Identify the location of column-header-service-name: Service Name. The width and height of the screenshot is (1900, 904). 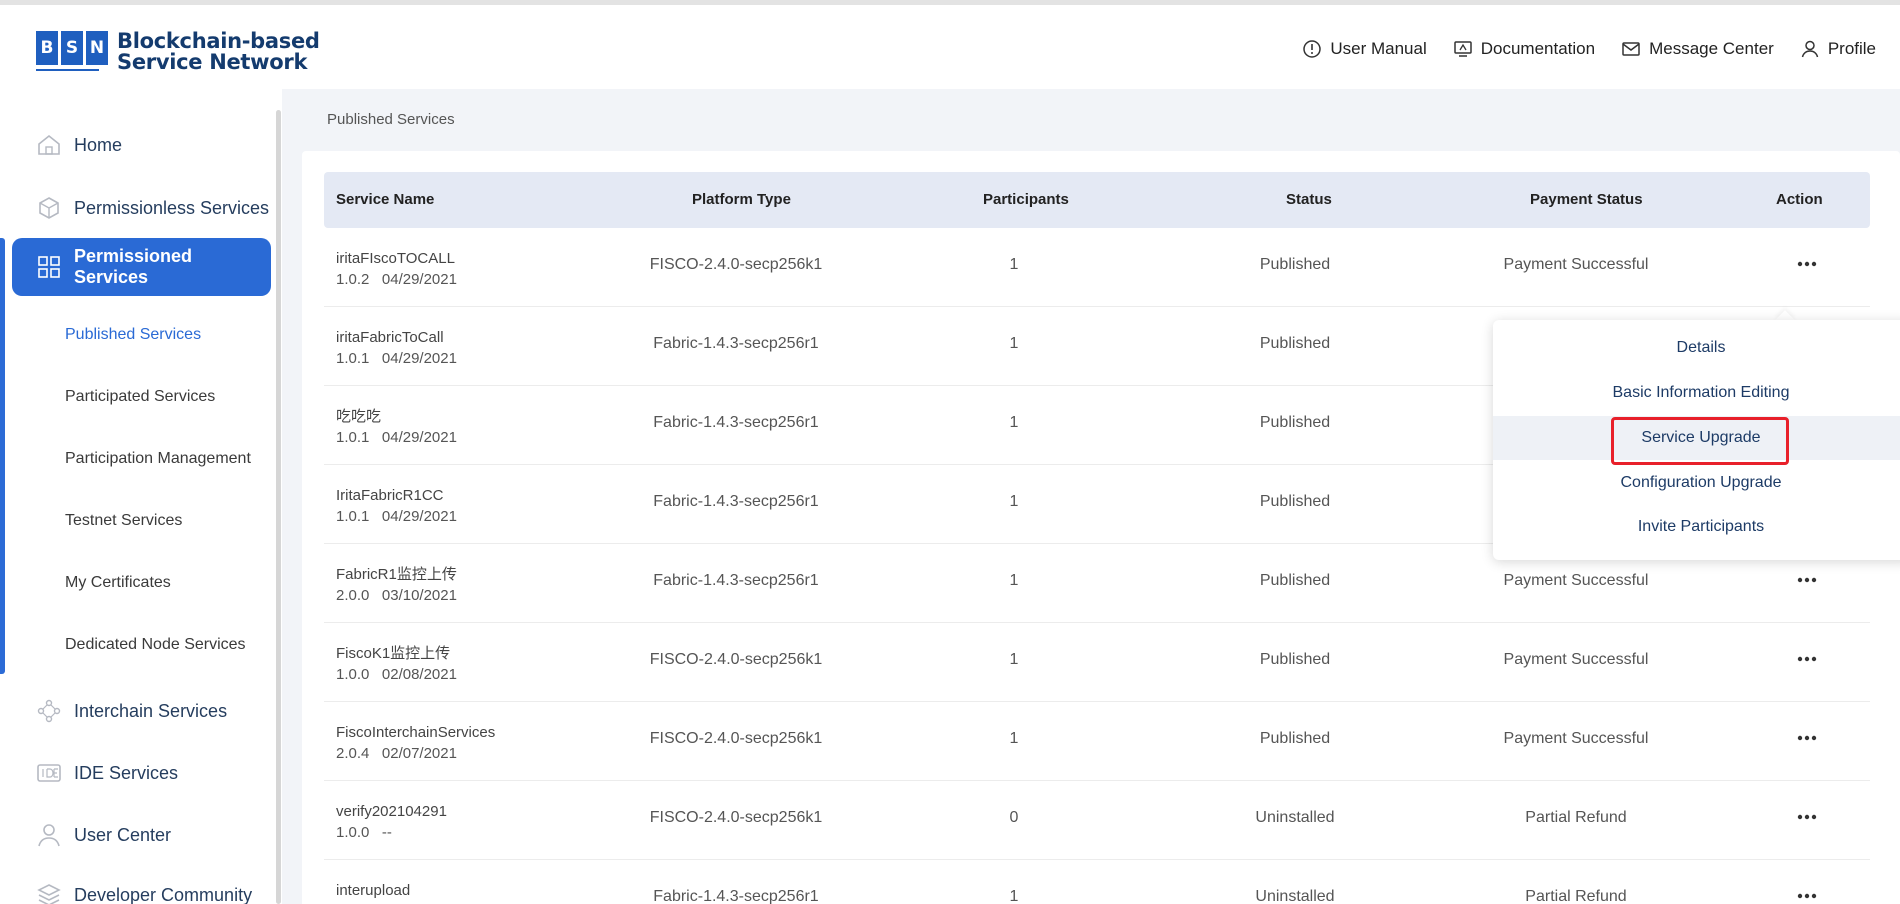
(385, 200).